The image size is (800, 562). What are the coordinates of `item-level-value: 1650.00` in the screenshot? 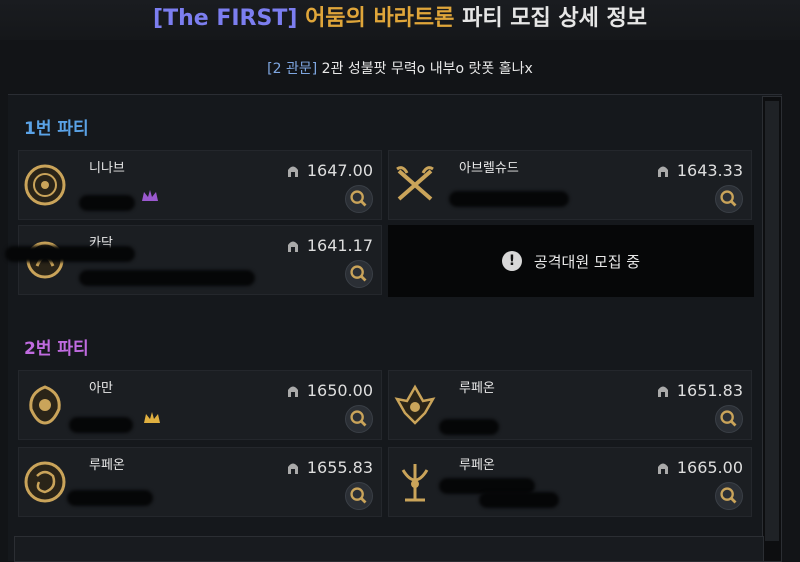 It's located at (339, 390).